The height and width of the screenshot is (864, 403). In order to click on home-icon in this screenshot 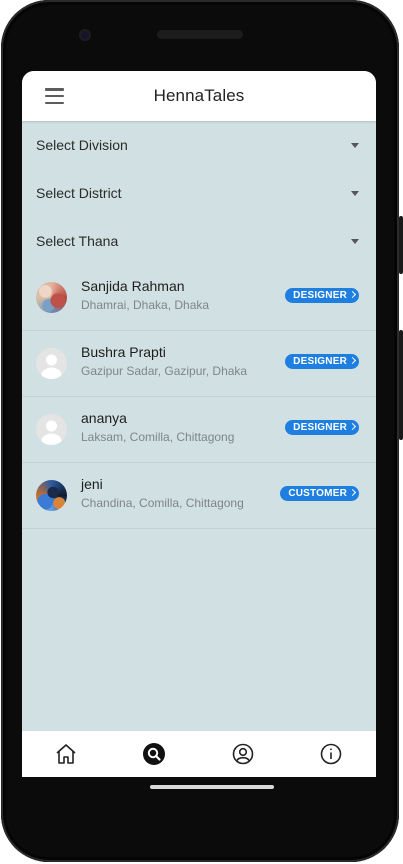, I will do `click(66, 754)`.